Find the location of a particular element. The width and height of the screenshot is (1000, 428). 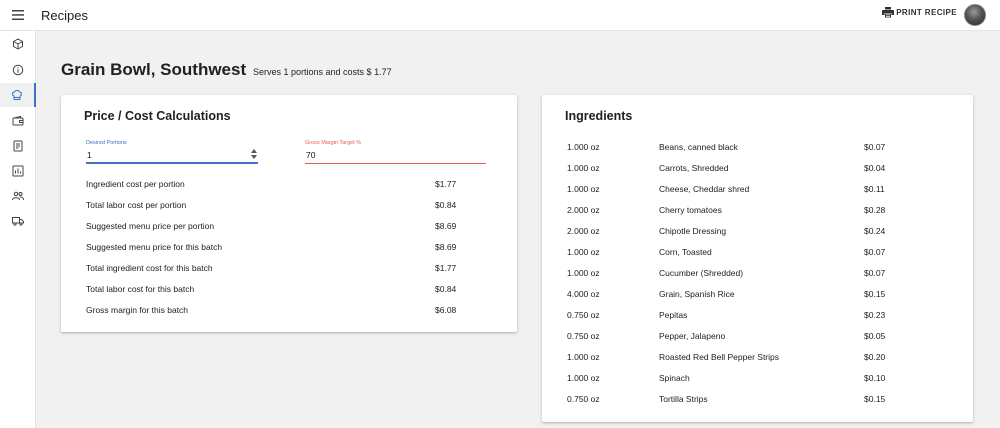

ingredients-title: Ingredients is located at coordinates (599, 116).